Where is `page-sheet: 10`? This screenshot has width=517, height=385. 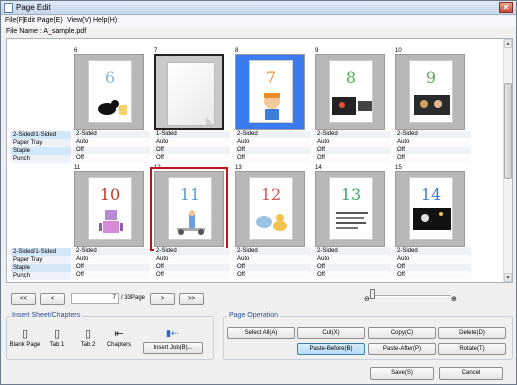
page-sheet: 10 is located at coordinates (110, 208).